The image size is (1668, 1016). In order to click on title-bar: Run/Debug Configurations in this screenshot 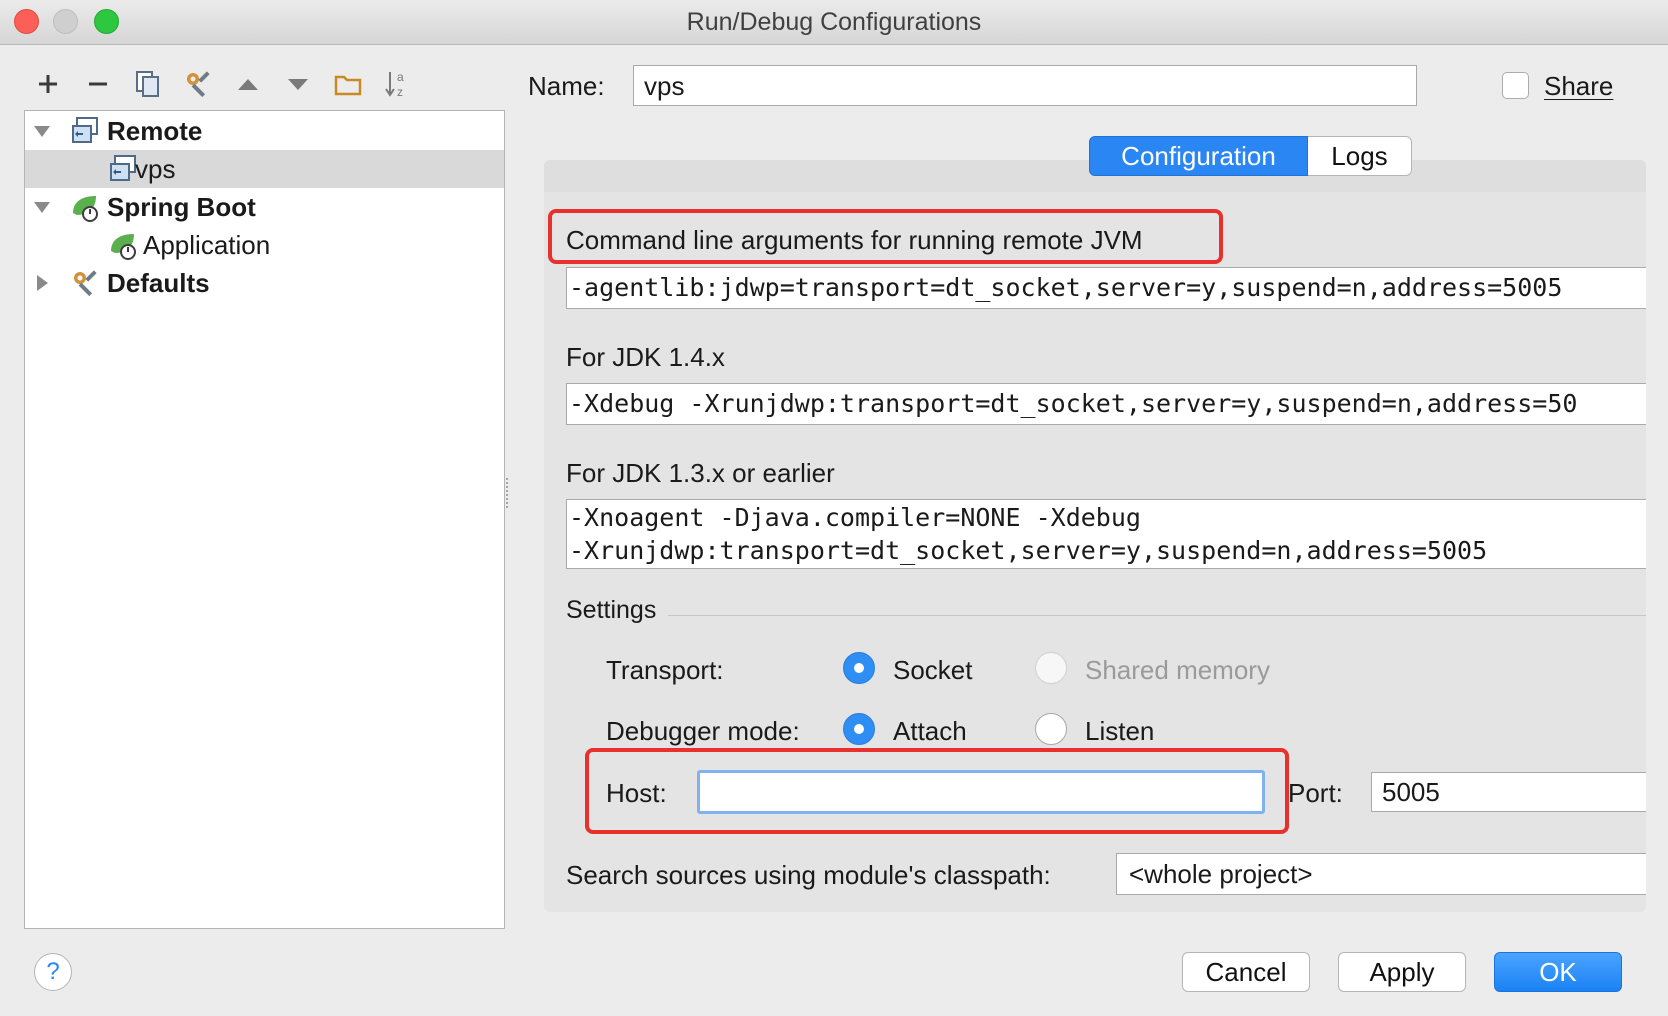, I will do `click(834, 22)`.